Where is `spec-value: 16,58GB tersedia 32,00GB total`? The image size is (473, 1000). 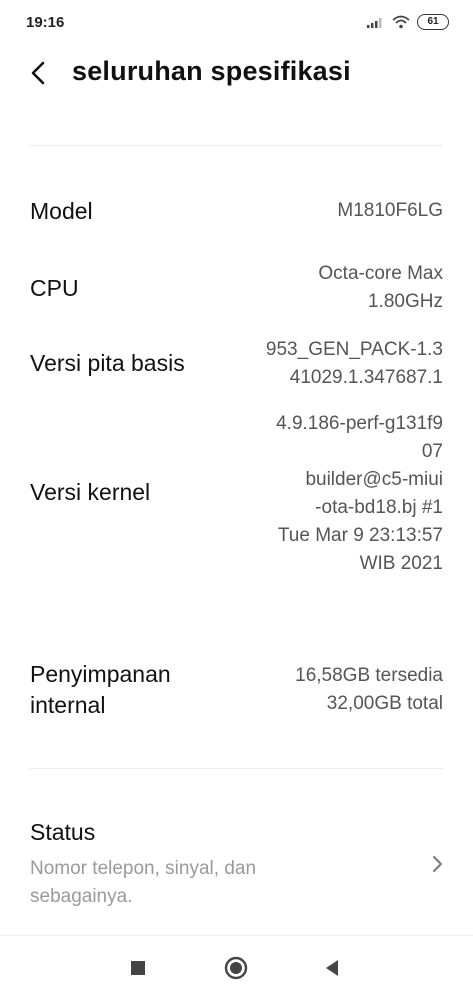
spec-value: 16,58GB tersedia 32,00GB total is located at coordinates (369, 689).